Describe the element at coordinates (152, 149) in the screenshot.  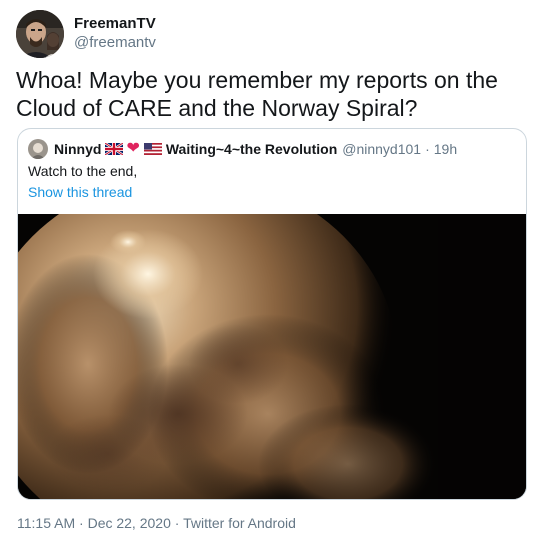
I see `us-flag-icon` at that location.